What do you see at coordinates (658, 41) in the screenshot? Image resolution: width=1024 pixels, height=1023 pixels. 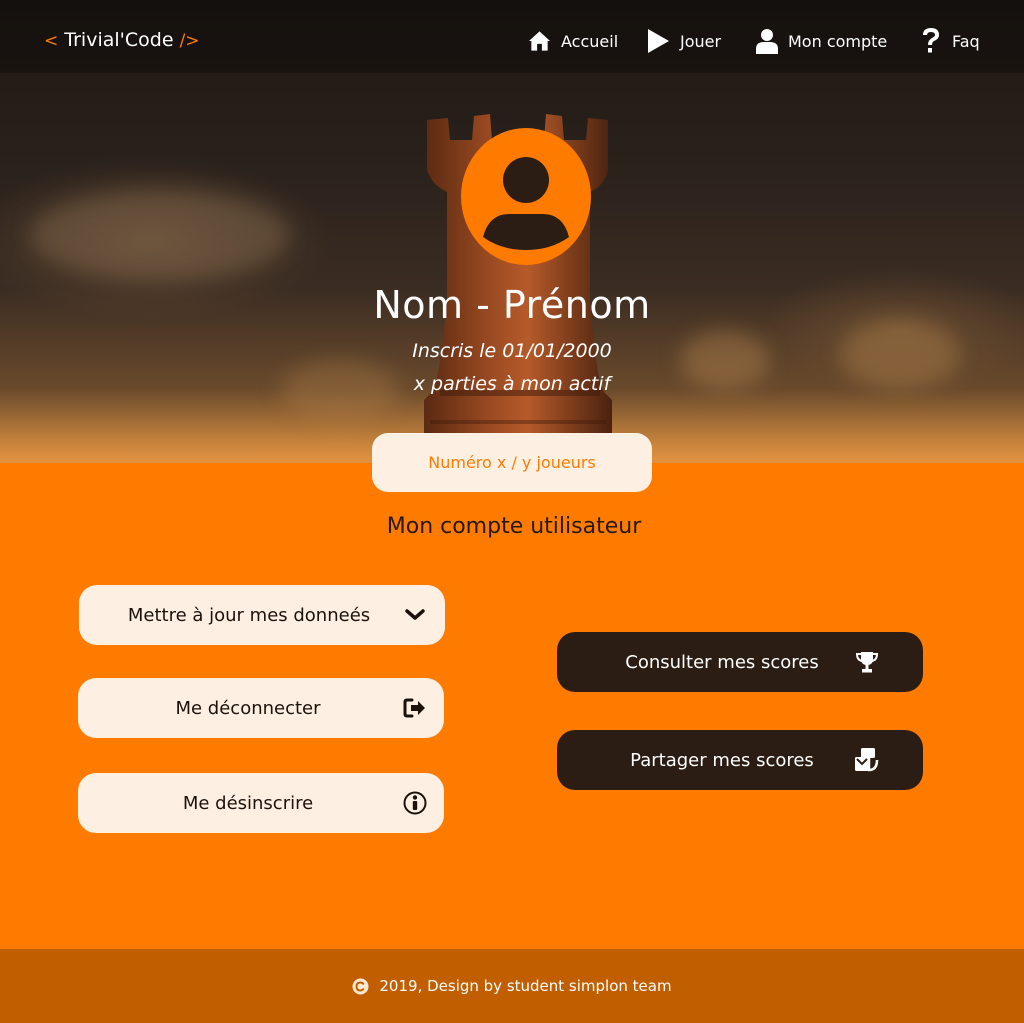 I see `play-icon` at bounding box center [658, 41].